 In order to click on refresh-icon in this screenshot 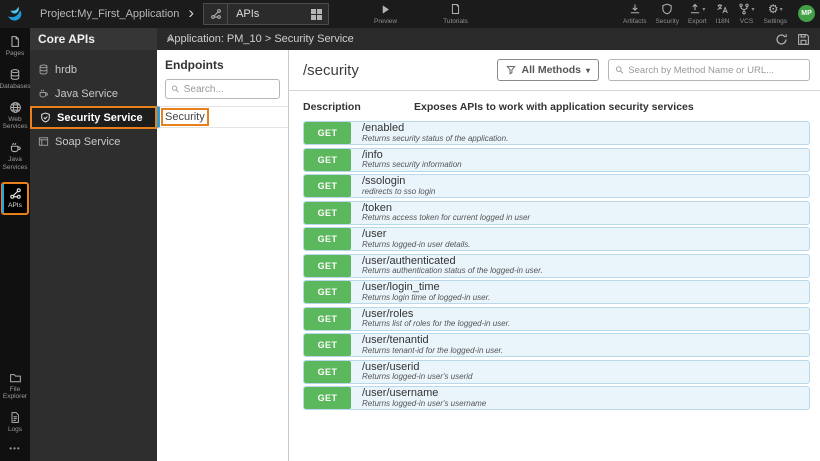, I will do `click(781, 39)`.